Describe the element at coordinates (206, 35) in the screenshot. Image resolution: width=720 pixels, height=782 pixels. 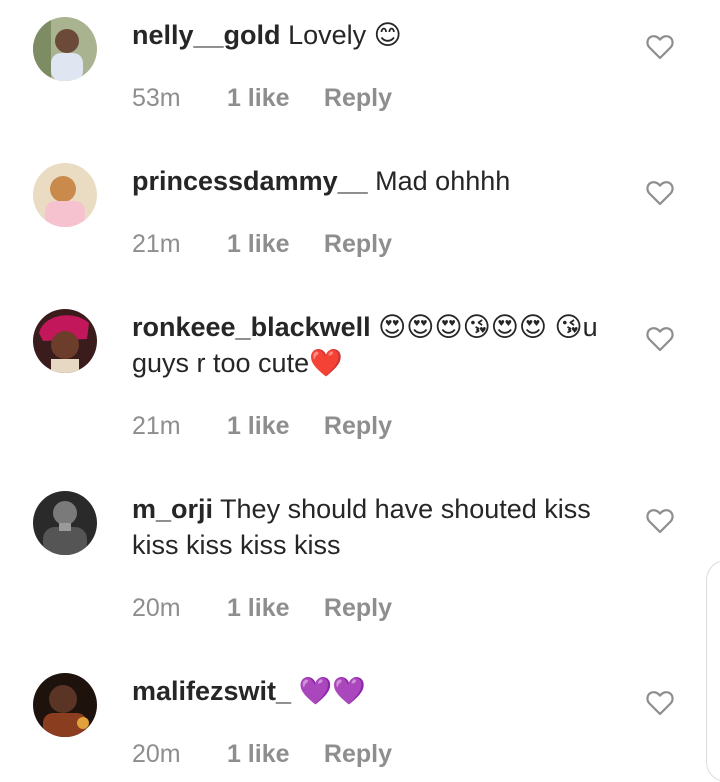
I see `comment-username: nelly__gold` at that location.